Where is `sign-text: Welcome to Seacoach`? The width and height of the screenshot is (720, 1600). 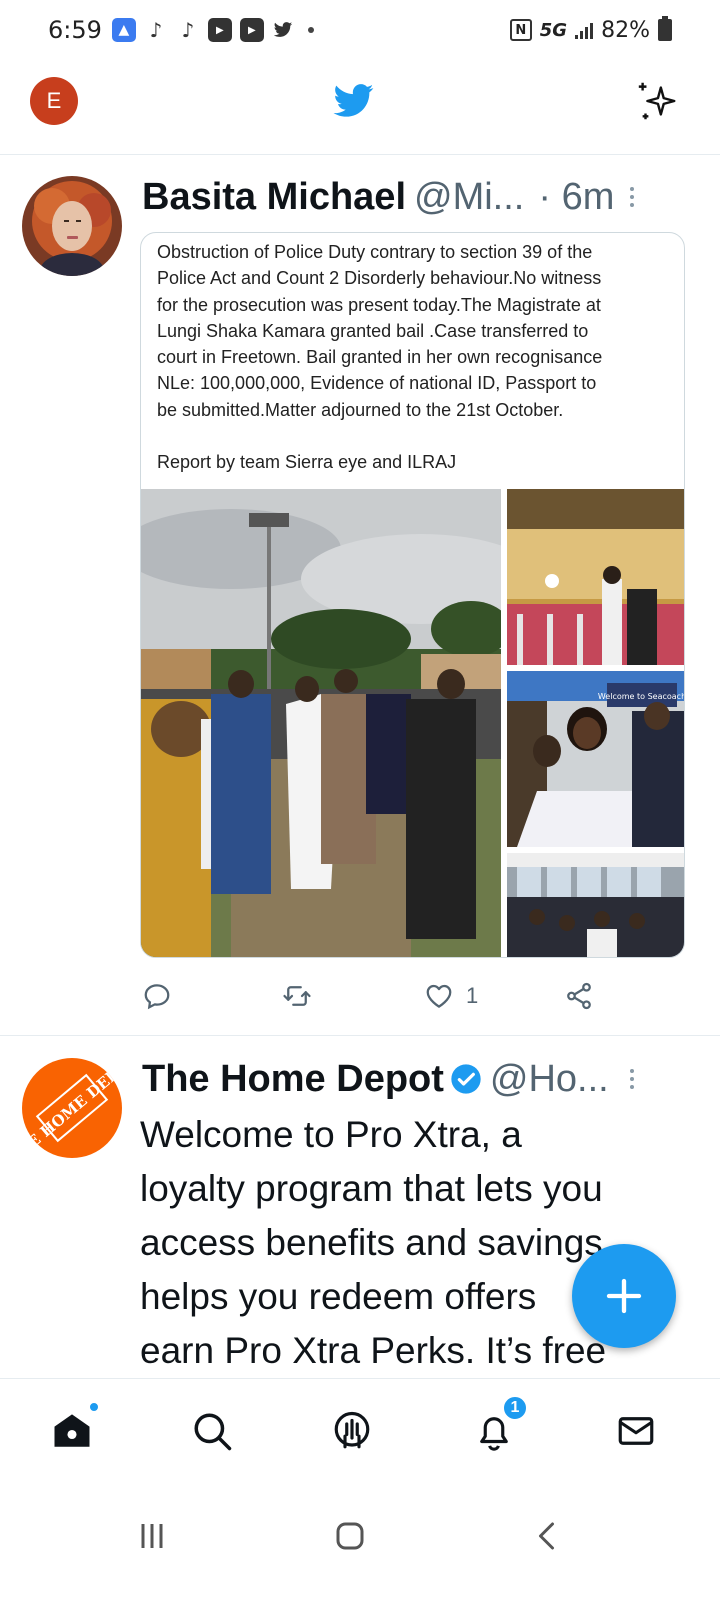 sign-text: Welcome to Seacoach is located at coordinates (641, 696).